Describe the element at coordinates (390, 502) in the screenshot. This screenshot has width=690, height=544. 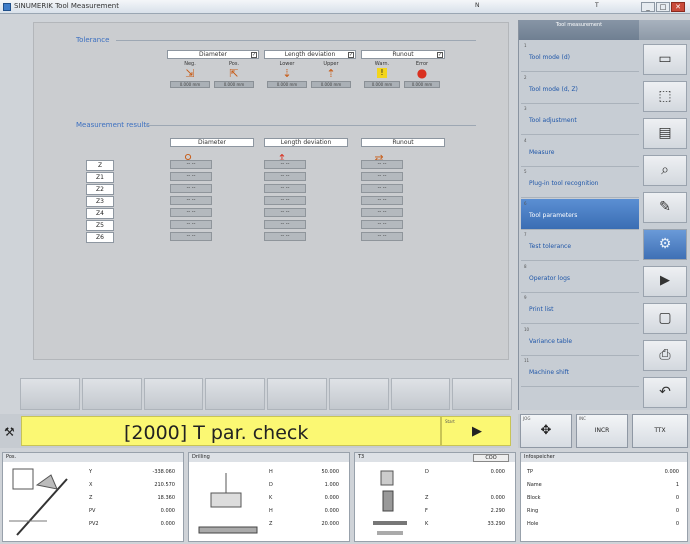
I see `tool-diagram` at that location.